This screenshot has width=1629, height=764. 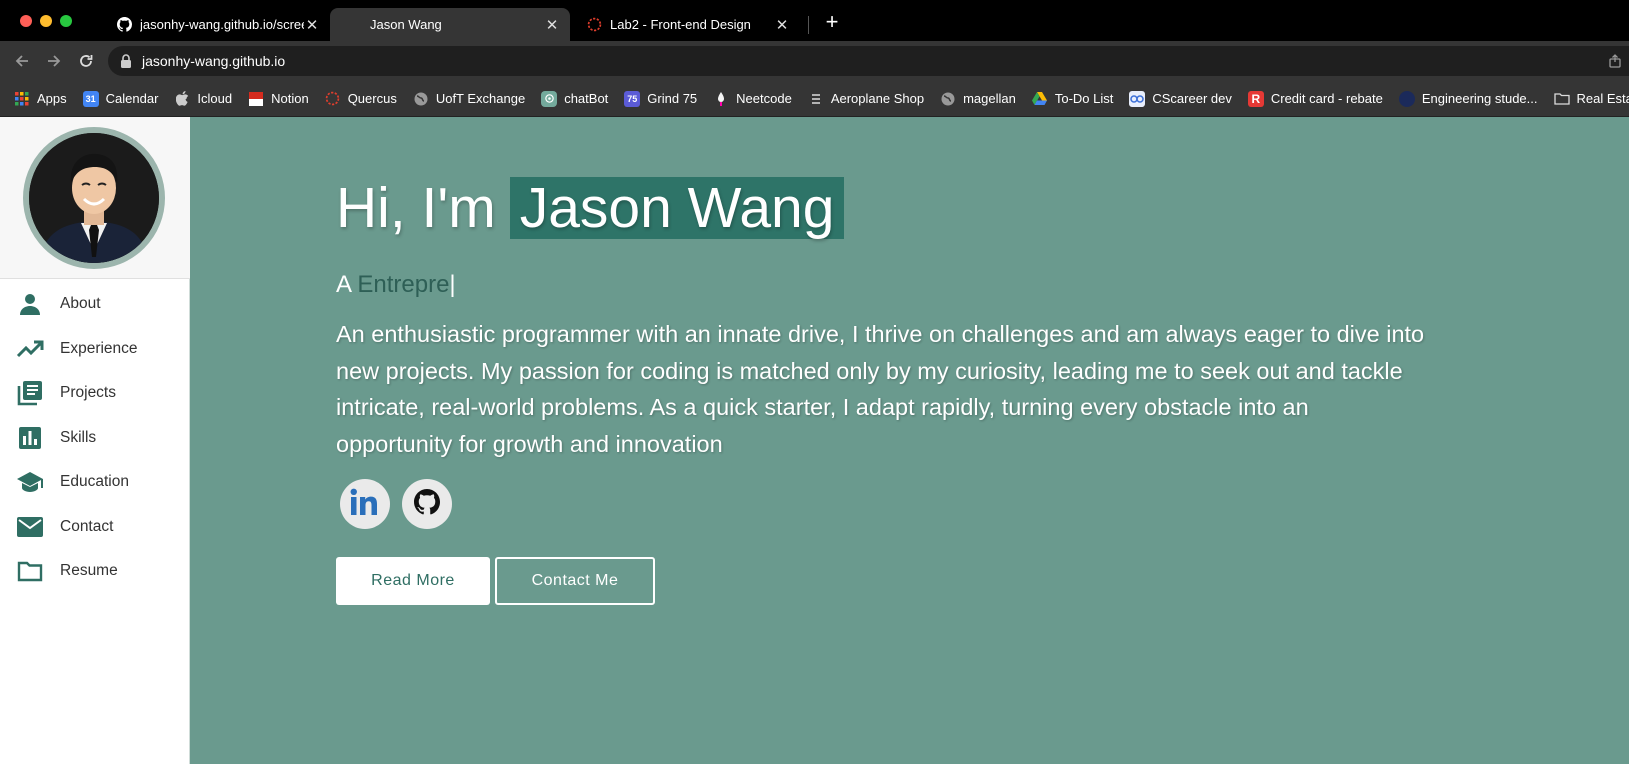 I want to click on bookmark-quercus: Quercus, so click(x=361, y=99).